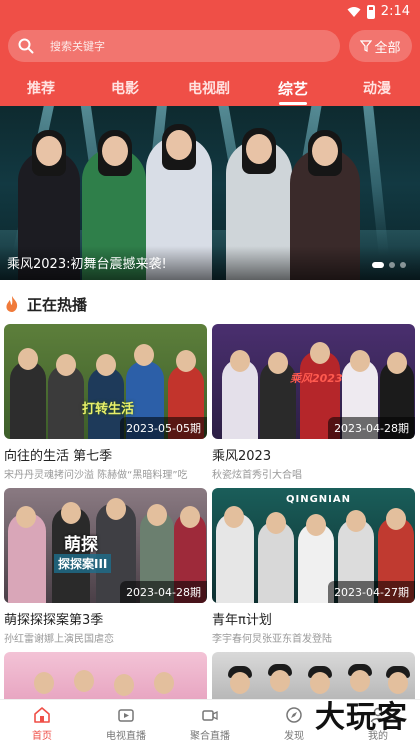 The height and width of the screenshot is (747, 420). I want to click on category-tabs: 推荐 电影 电视剧 综艺 动漫, so click(210, 88).